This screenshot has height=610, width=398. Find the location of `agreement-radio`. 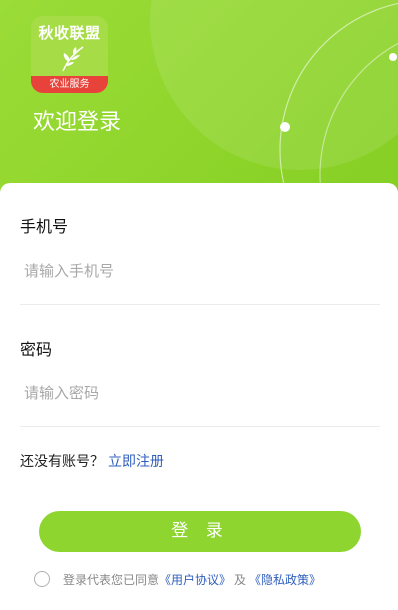

agreement-radio is located at coordinates (42, 579).